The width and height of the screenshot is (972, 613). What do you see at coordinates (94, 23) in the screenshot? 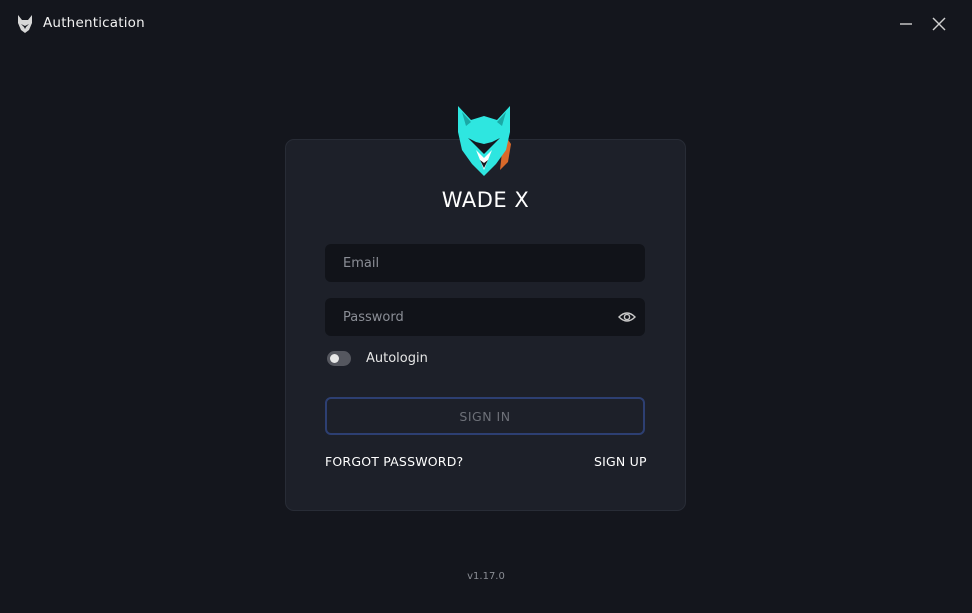
I see `window-title: Authentication` at bounding box center [94, 23].